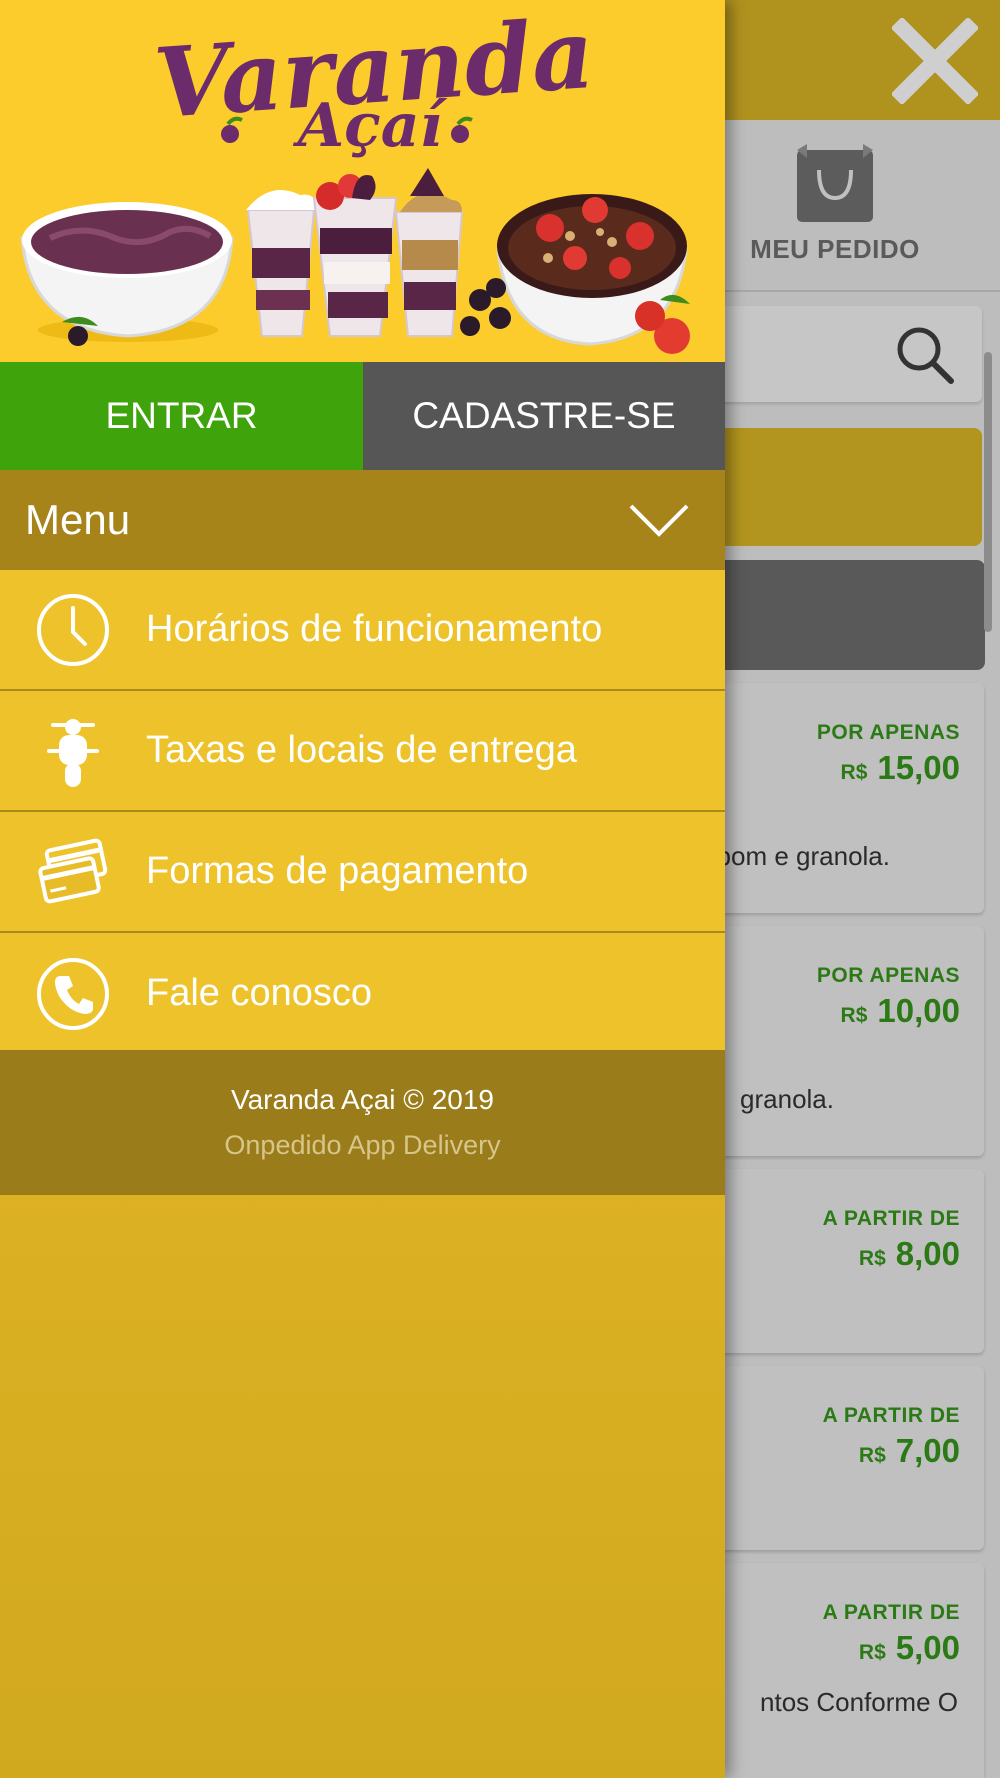  Describe the element at coordinates (544, 416) in the screenshot. I see `register-button: CADASTRE-SE` at that location.